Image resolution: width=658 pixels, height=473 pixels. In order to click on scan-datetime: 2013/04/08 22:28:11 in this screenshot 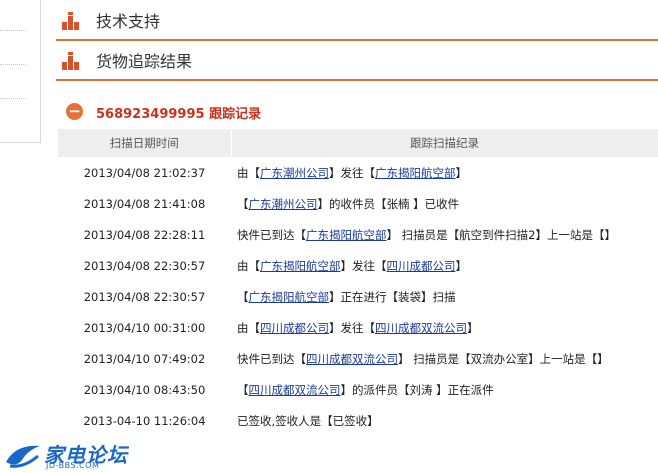, I will do `click(144, 234)`.